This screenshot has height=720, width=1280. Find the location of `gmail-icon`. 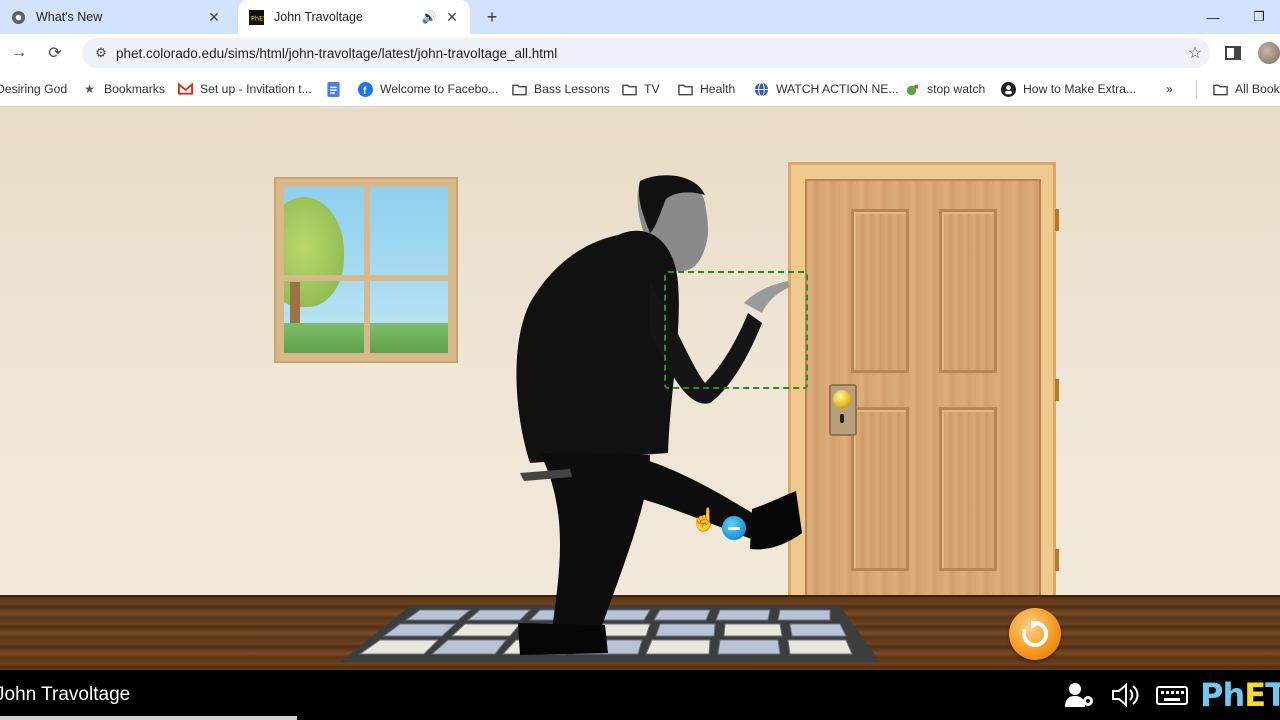

gmail-icon is located at coordinates (185, 89).